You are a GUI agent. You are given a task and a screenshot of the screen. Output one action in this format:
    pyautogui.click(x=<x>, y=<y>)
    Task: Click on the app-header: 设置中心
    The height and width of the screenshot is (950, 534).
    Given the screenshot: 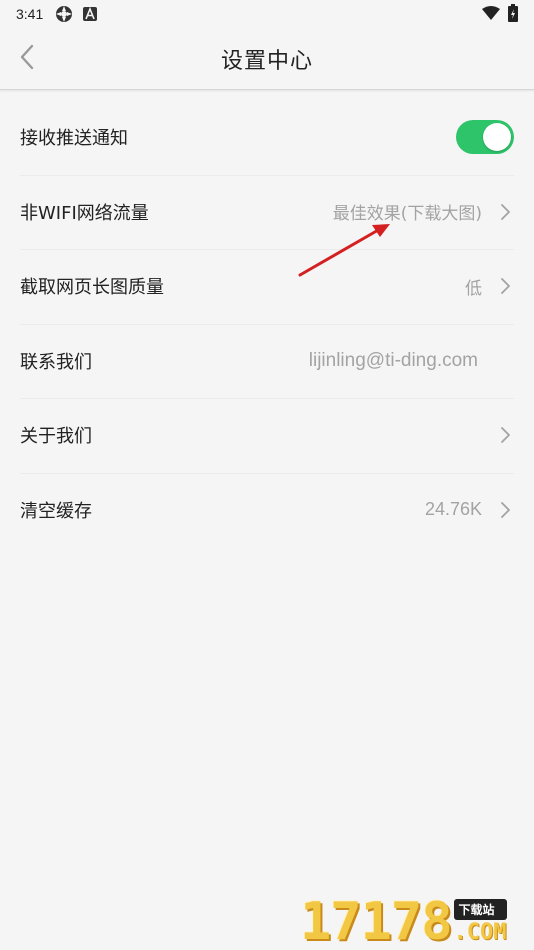 What is the action you would take?
    pyautogui.click(x=267, y=59)
    